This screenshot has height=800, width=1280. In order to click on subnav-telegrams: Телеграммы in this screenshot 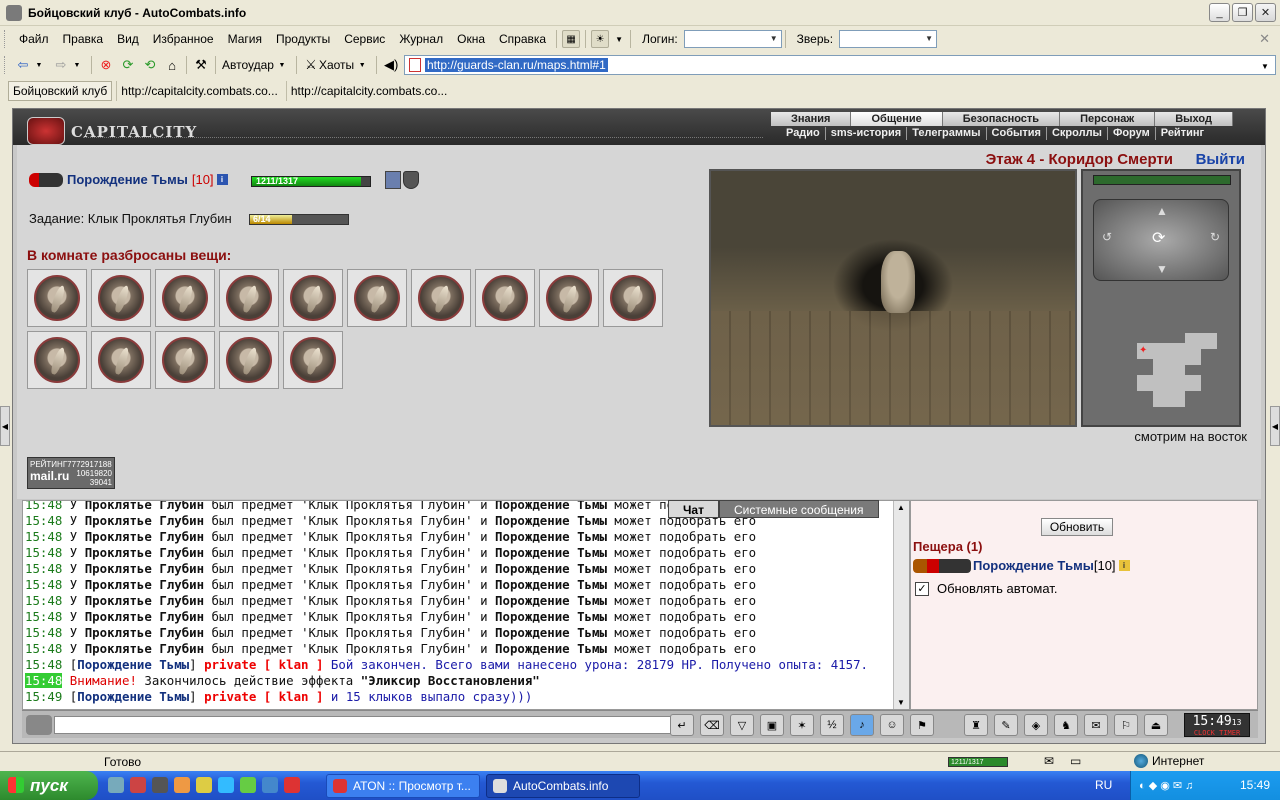, I will do `click(947, 133)`.